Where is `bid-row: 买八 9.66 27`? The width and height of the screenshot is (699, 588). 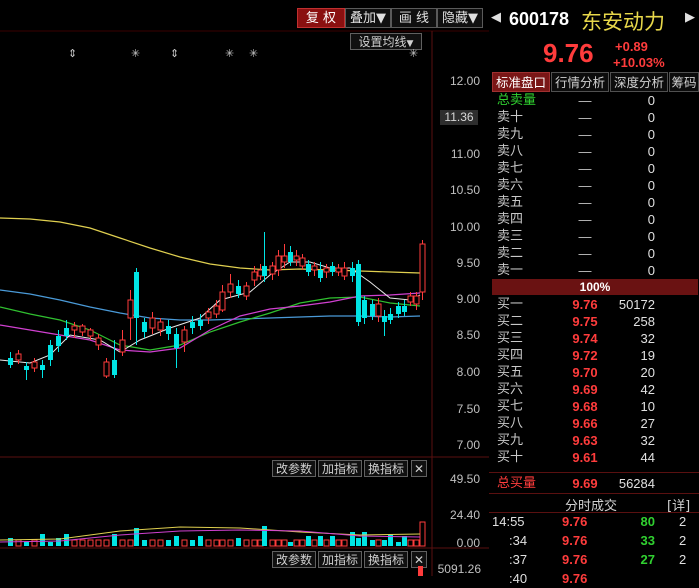 bid-row: 买八 9.66 27 is located at coordinates (595, 423).